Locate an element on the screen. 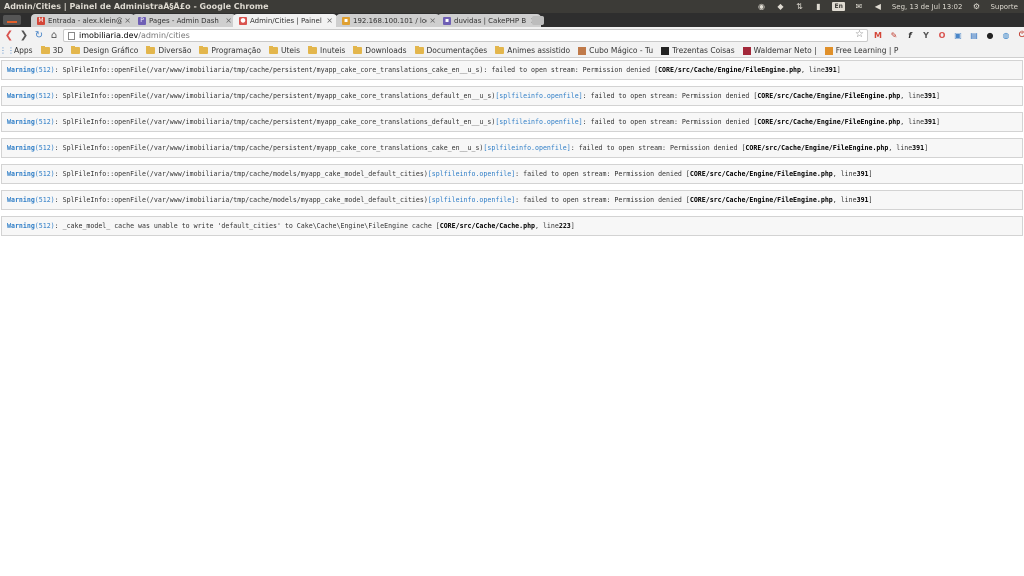 The width and height of the screenshot is (1024, 576). battery-icon: ▮ is located at coordinates (818, 7).